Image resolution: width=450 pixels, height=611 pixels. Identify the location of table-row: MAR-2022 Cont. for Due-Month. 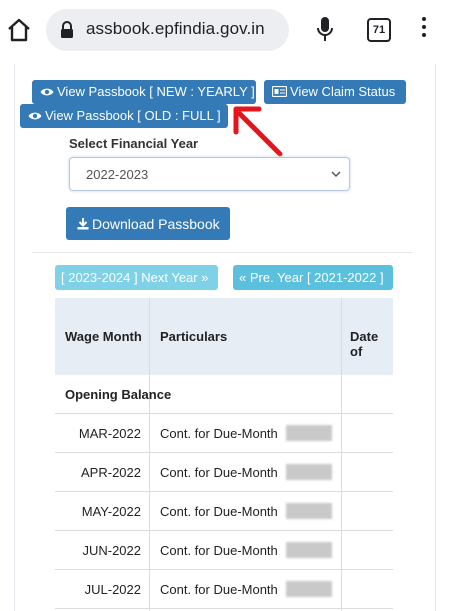
(224, 433).